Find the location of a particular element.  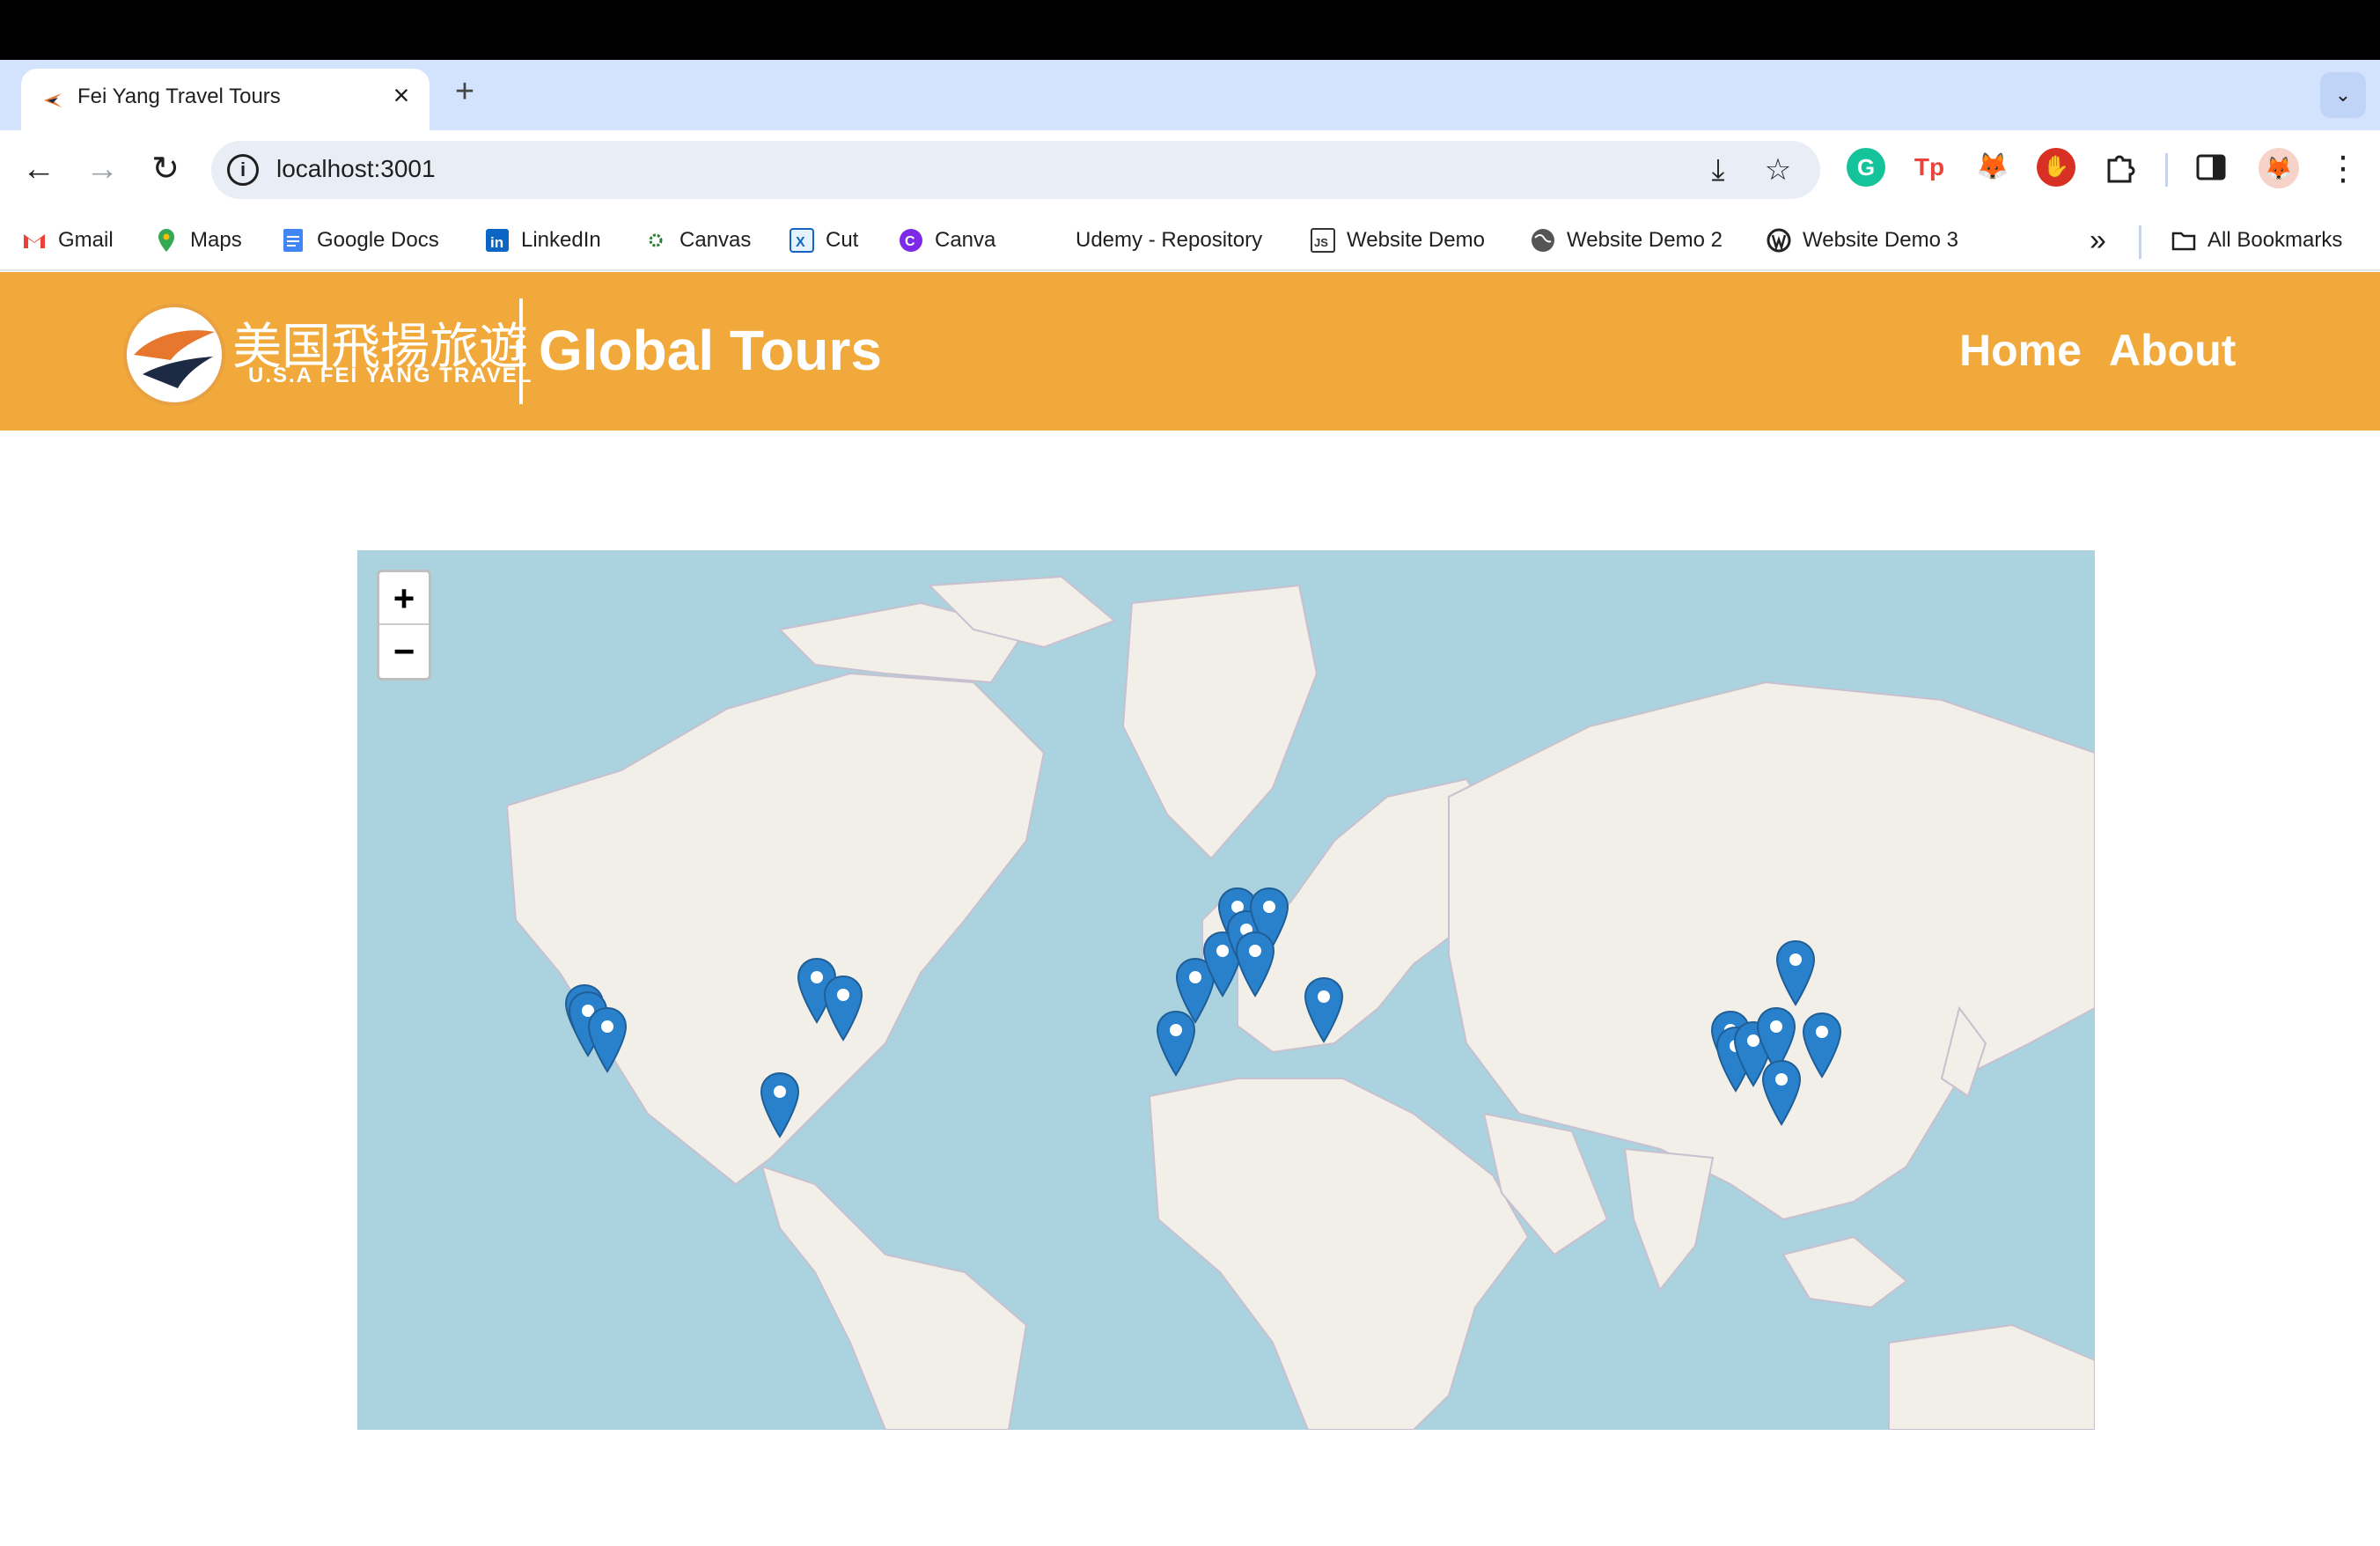

cut-icon: X is located at coordinates (802, 240).